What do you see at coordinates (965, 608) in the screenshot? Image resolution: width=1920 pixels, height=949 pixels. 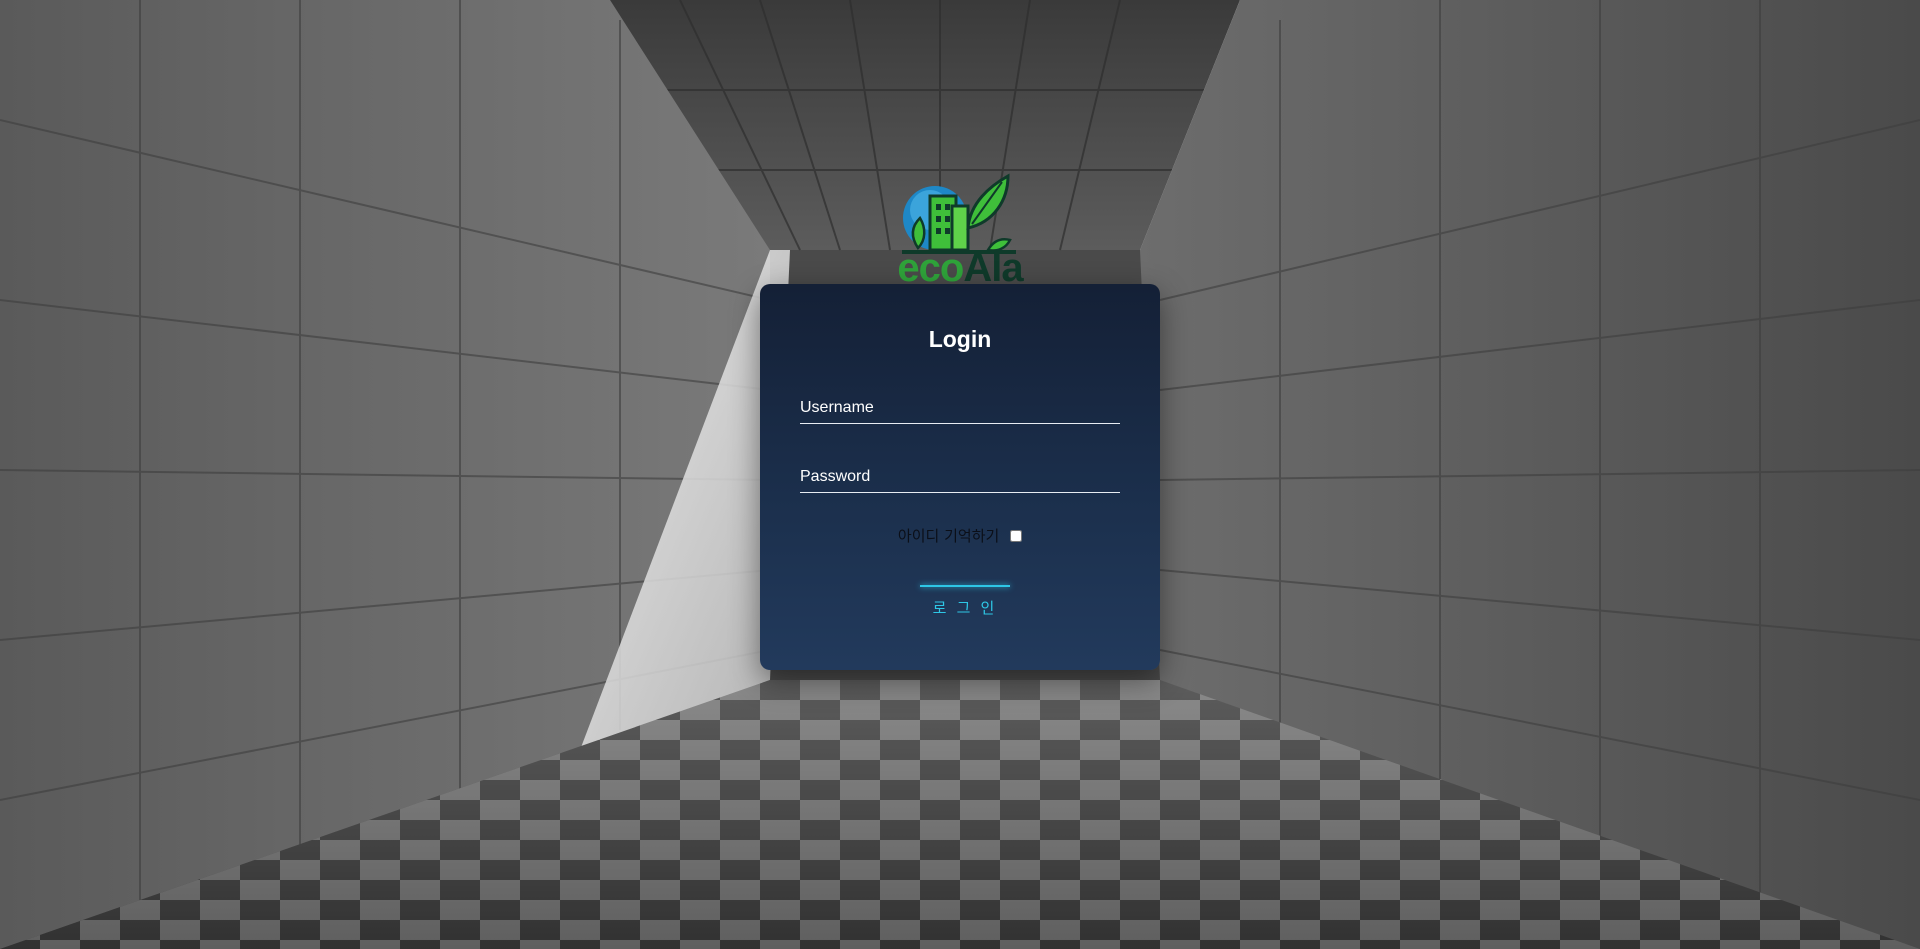 I see `login-button-label: 로 그 인` at bounding box center [965, 608].